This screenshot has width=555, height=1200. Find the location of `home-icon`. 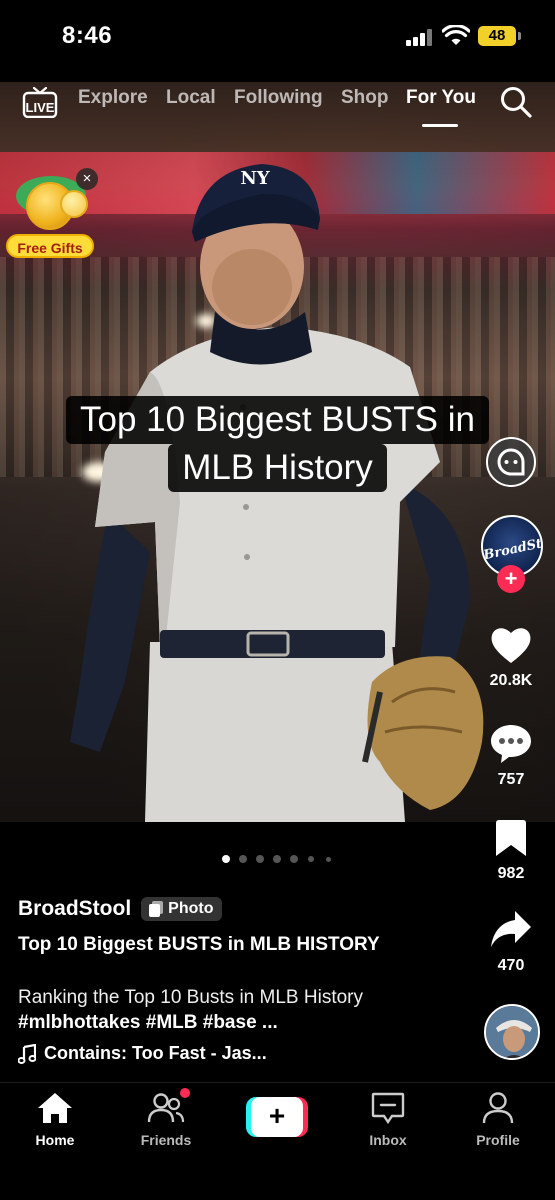

home-icon is located at coordinates (55, 1108).